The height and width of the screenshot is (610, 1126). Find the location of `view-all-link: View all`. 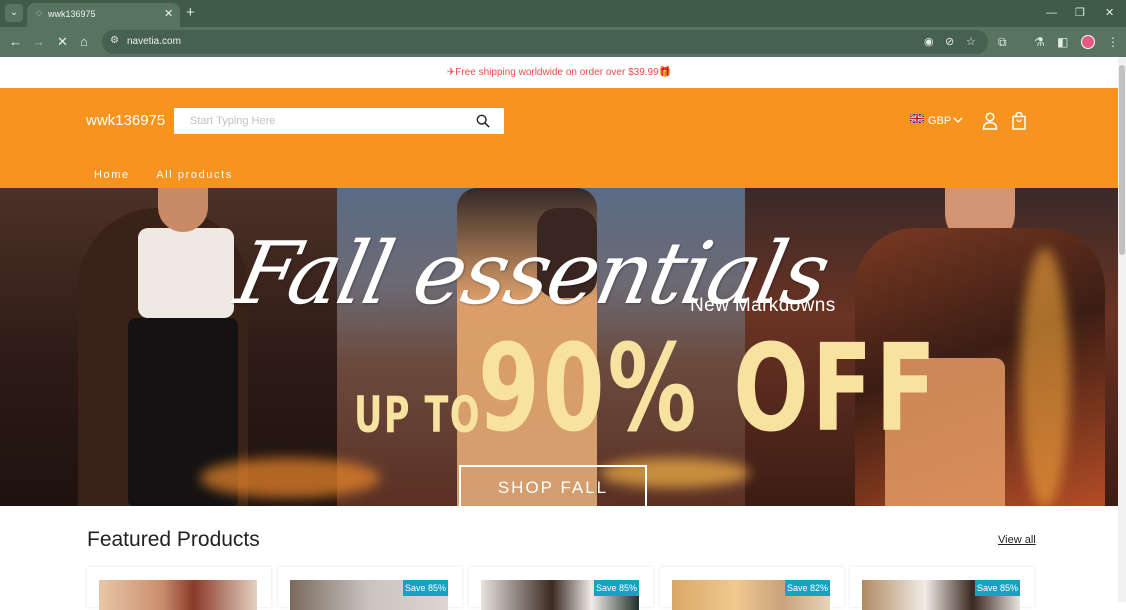

view-all-link: View all is located at coordinates (1017, 540).